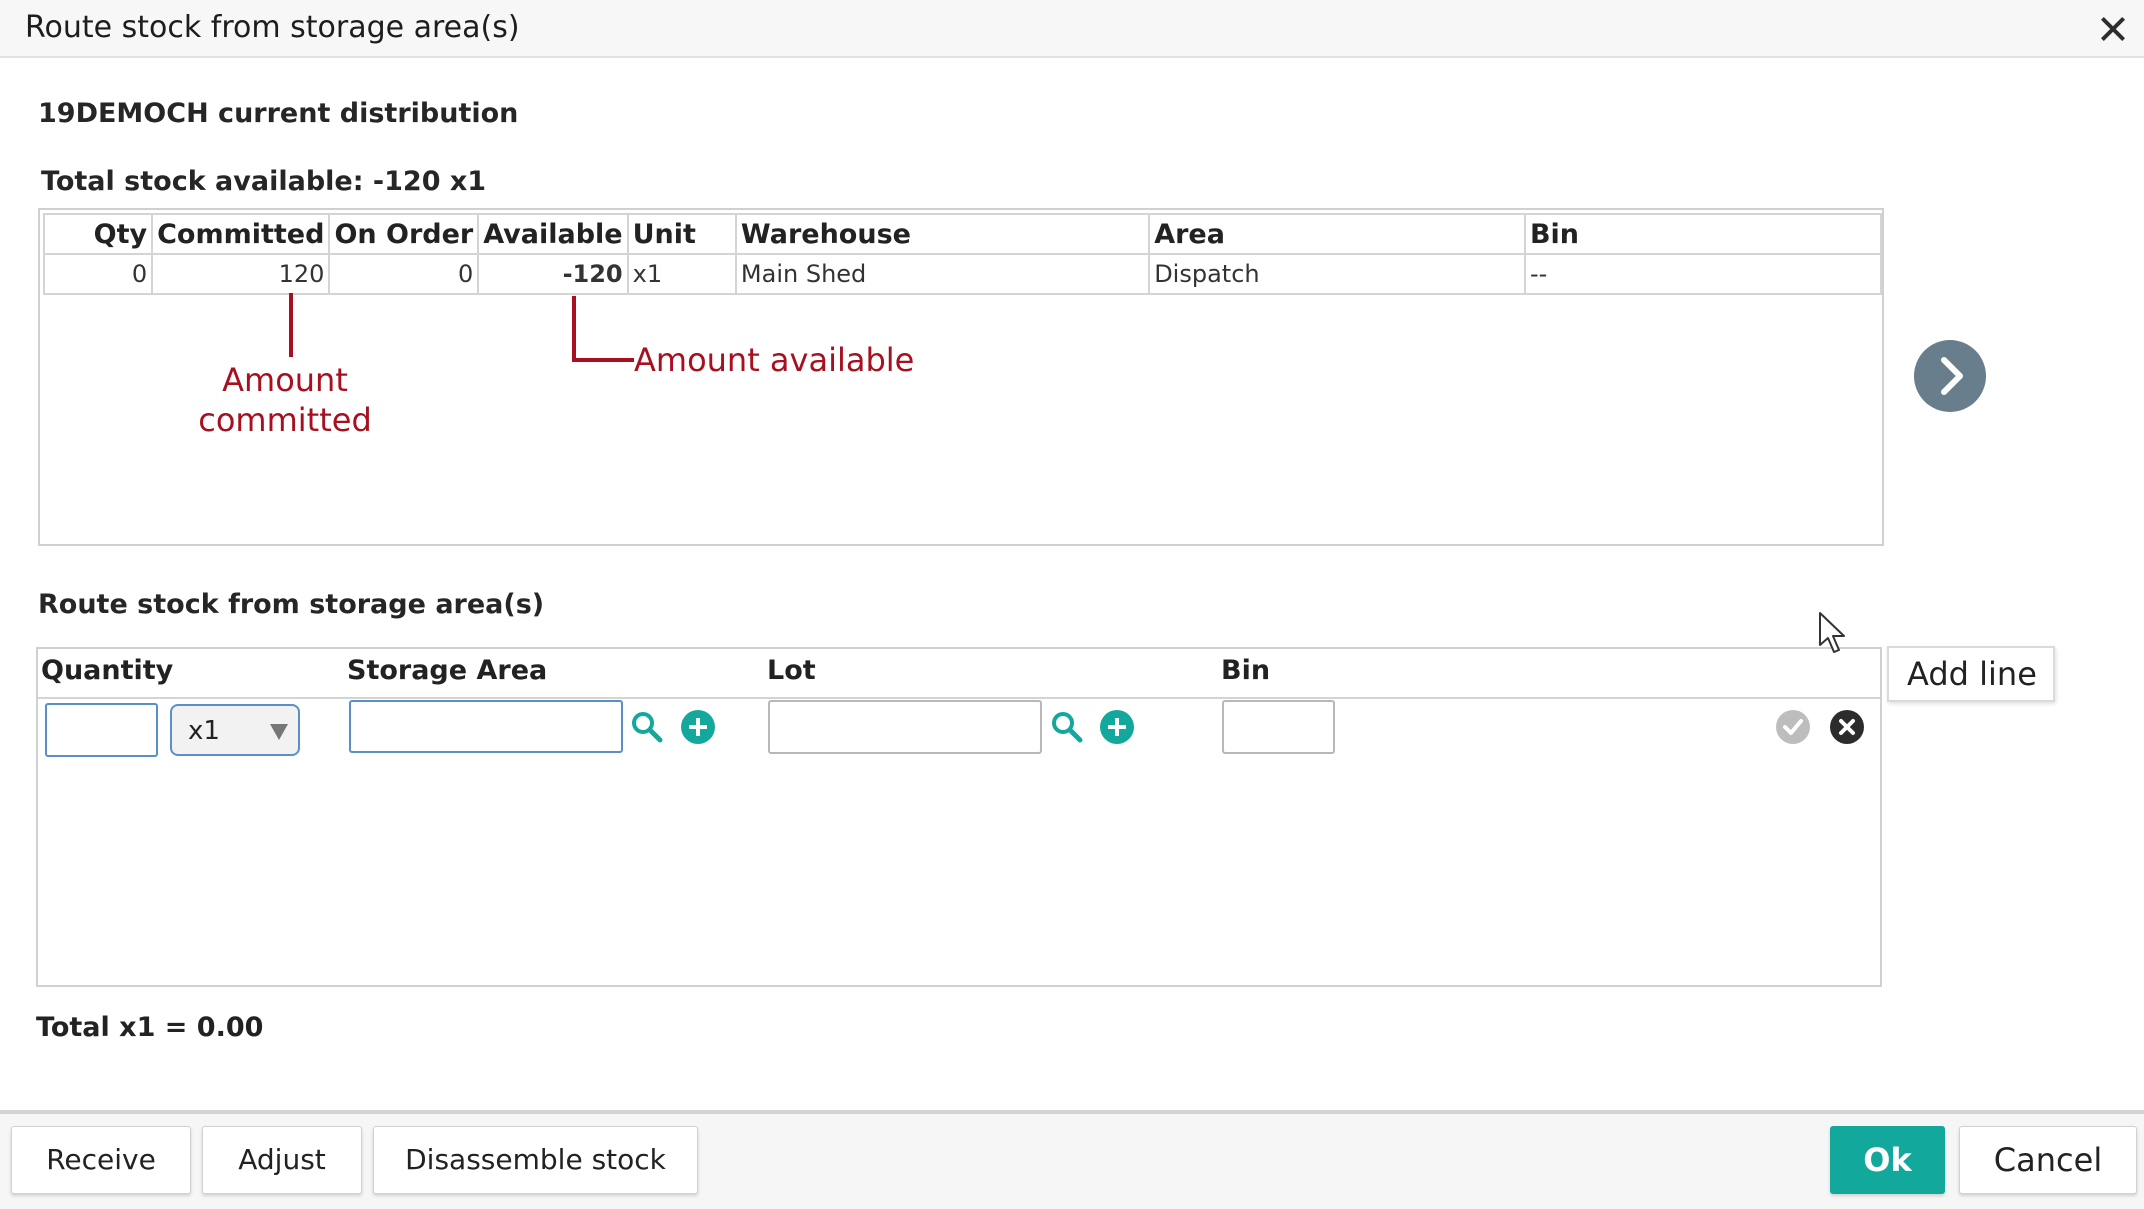 Image resolution: width=2144 pixels, height=1209 pixels. Describe the element at coordinates (553, 274) in the screenshot. I see `cell-available: -120` at that location.